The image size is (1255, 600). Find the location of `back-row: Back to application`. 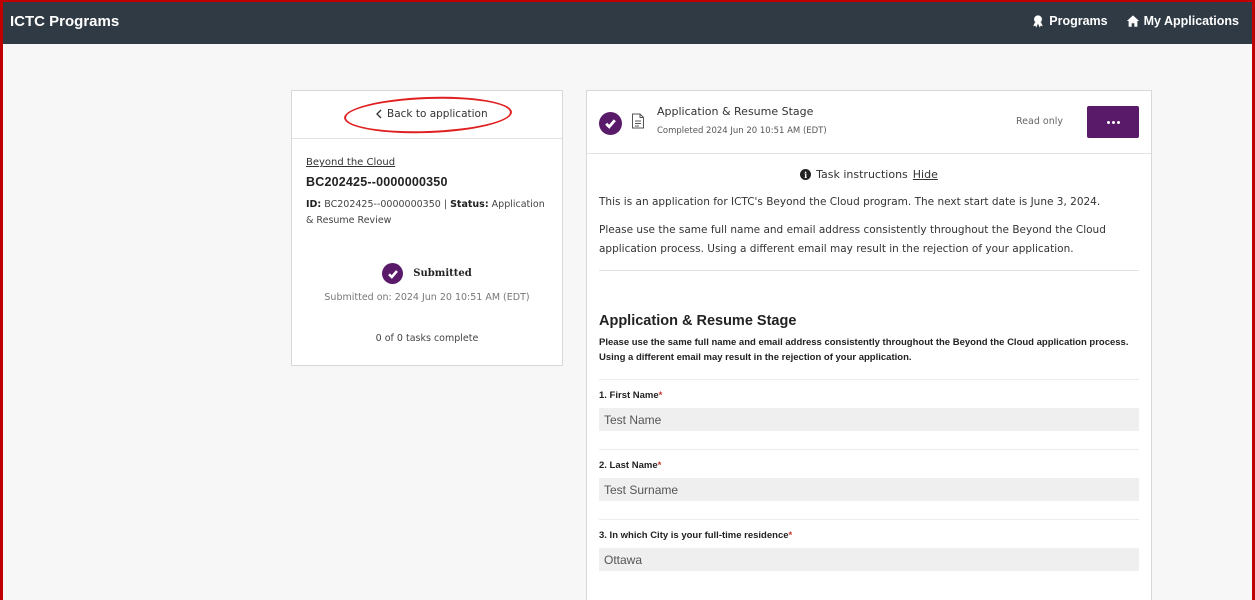

back-row: Back to application is located at coordinates (427, 115).